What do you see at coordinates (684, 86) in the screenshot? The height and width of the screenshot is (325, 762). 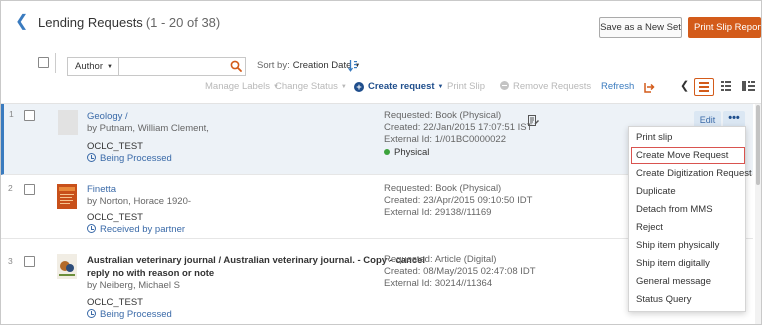 I see `collapse-chevron-icon: ❮` at bounding box center [684, 86].